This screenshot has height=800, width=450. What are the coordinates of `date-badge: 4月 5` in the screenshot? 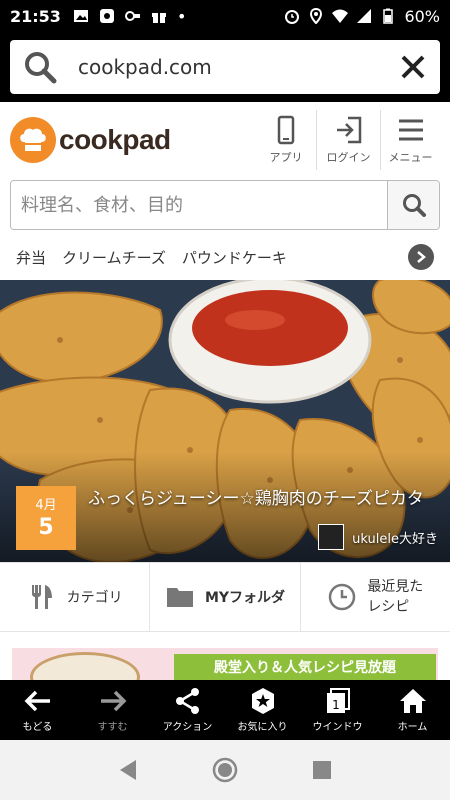 It's located at (46, 518).